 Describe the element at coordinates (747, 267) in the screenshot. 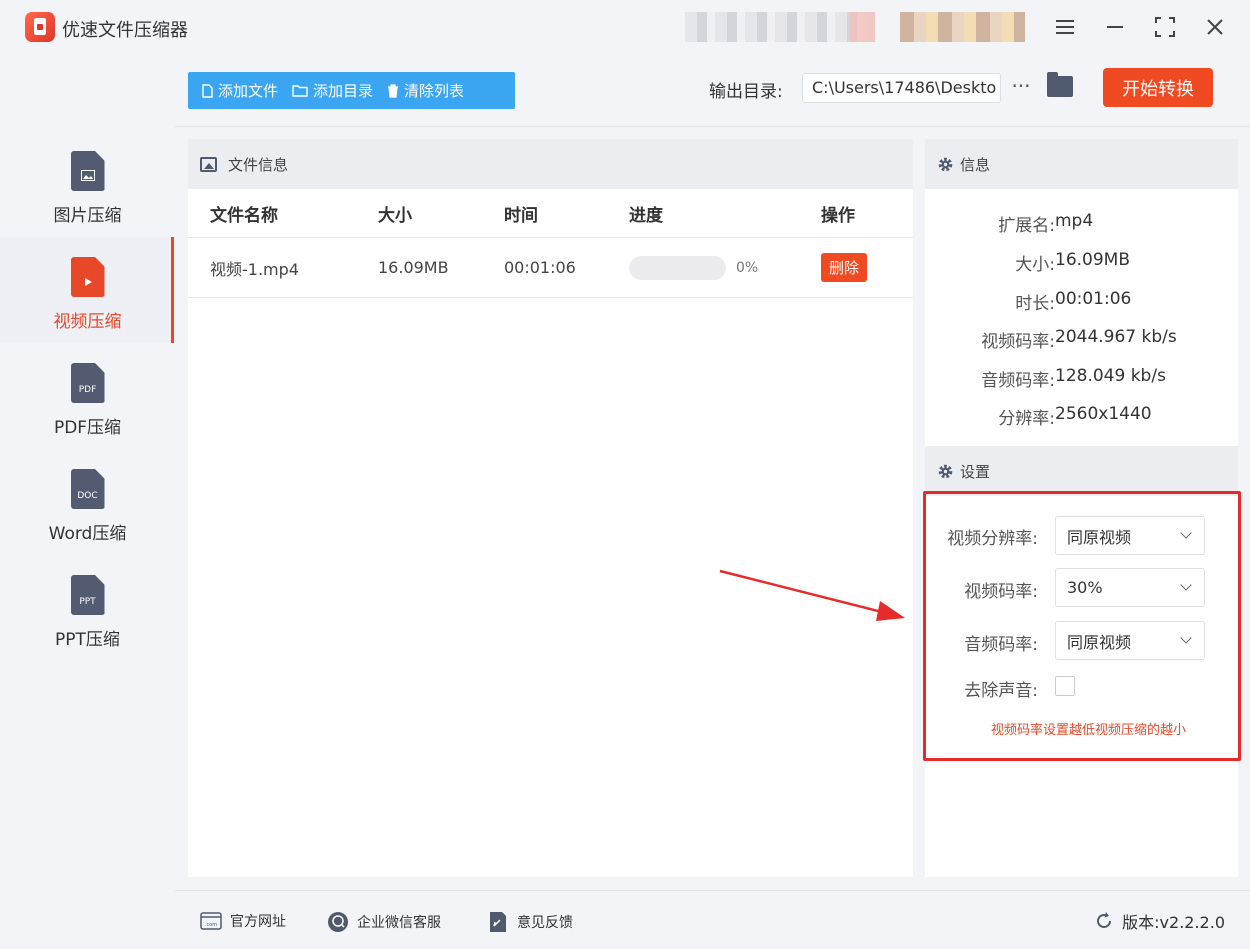

I see `progress-percent: 0%` at that location.